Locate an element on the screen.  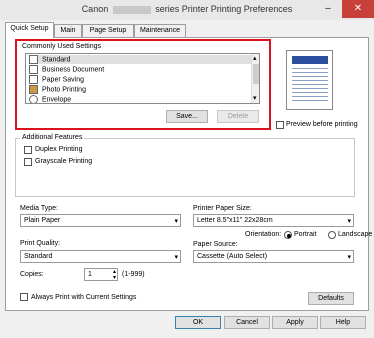
always-print-label: Always Print with Current Settings is located at coordinates (84, 297).